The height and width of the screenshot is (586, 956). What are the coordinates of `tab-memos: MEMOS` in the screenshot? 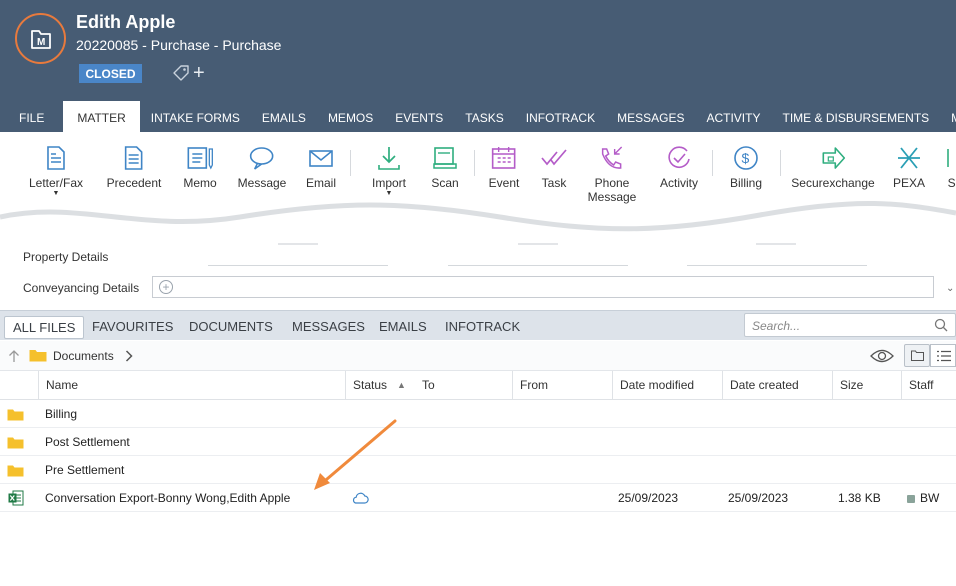 It's located at (350, 116).